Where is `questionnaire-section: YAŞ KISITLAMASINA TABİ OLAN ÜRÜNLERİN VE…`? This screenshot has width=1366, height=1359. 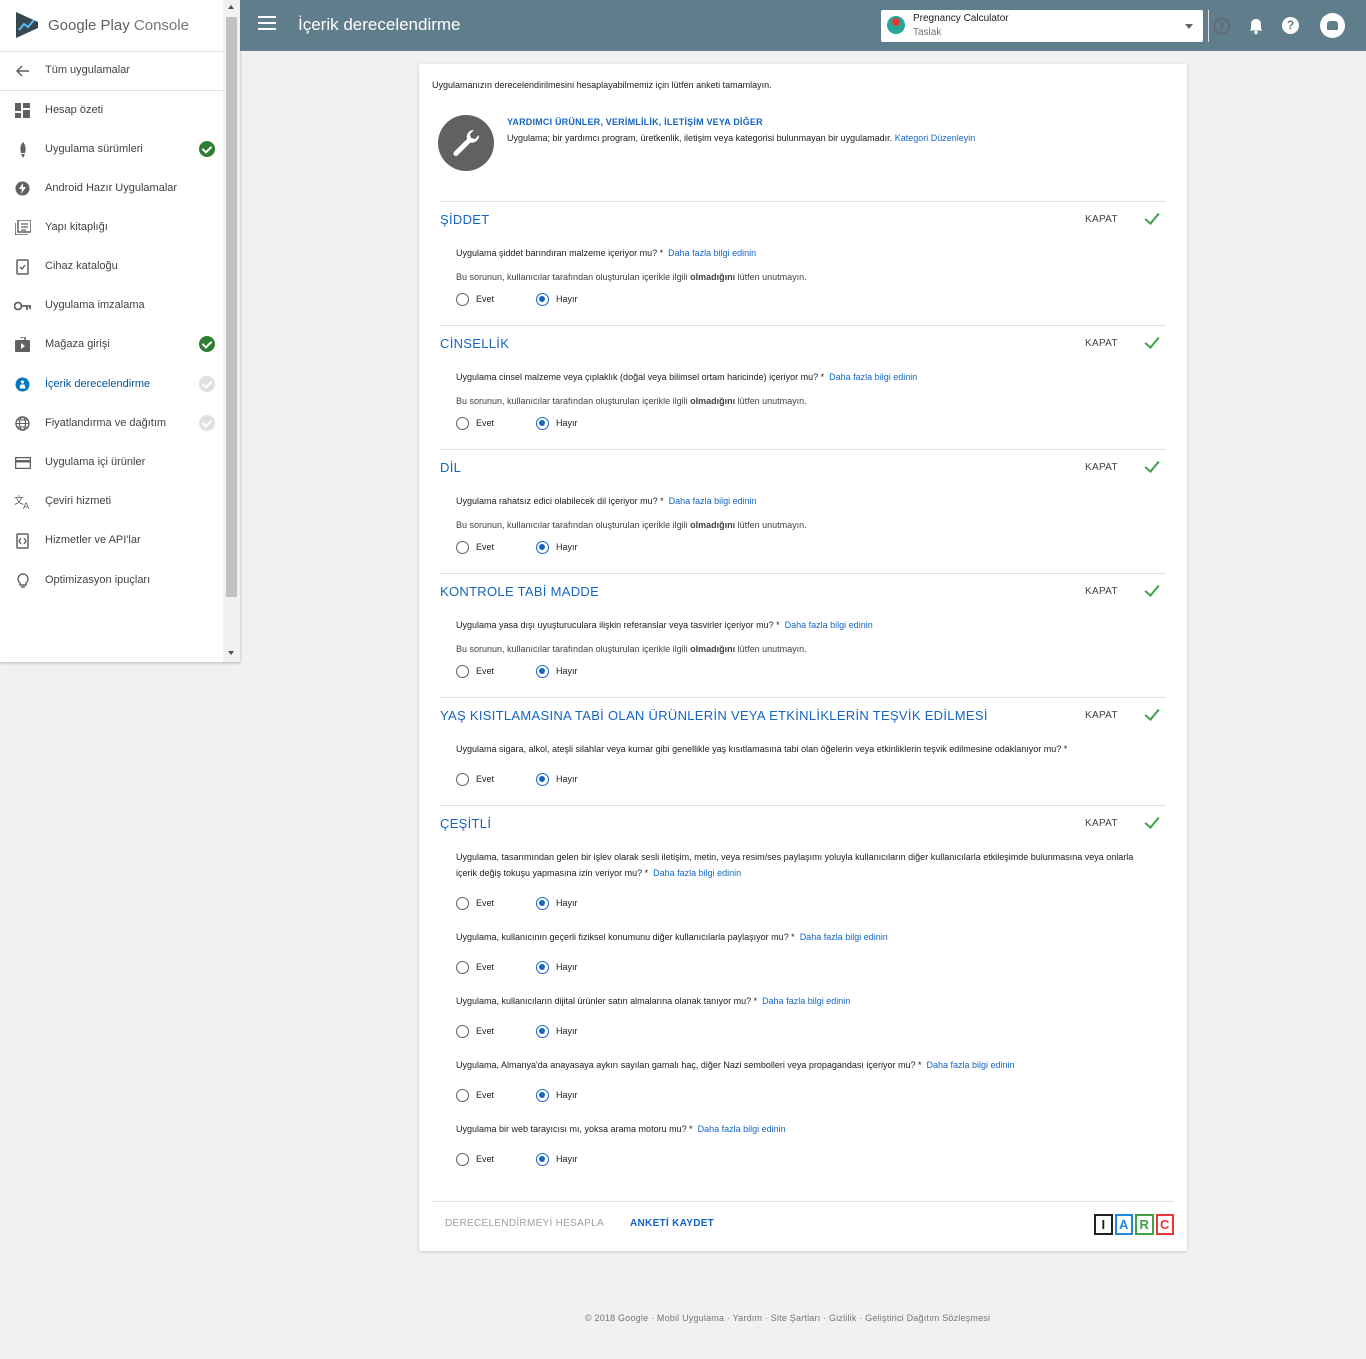 questionnaire-section: YAŞ KISITLAMASINA TABİ OLAN ÜRÜNLERİN VE… is located at coordinates (803, 741).